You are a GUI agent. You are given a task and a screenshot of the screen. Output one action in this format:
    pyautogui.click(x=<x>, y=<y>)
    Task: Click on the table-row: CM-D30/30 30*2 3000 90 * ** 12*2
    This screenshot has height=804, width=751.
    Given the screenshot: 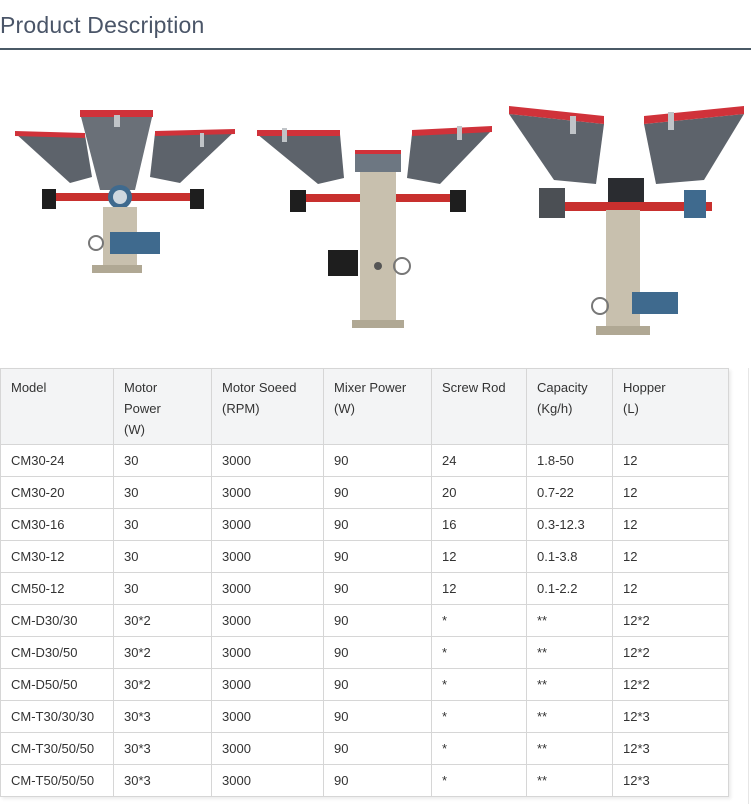 What is the action you would take?
    pyautogui.click(x=364, y=620)
    